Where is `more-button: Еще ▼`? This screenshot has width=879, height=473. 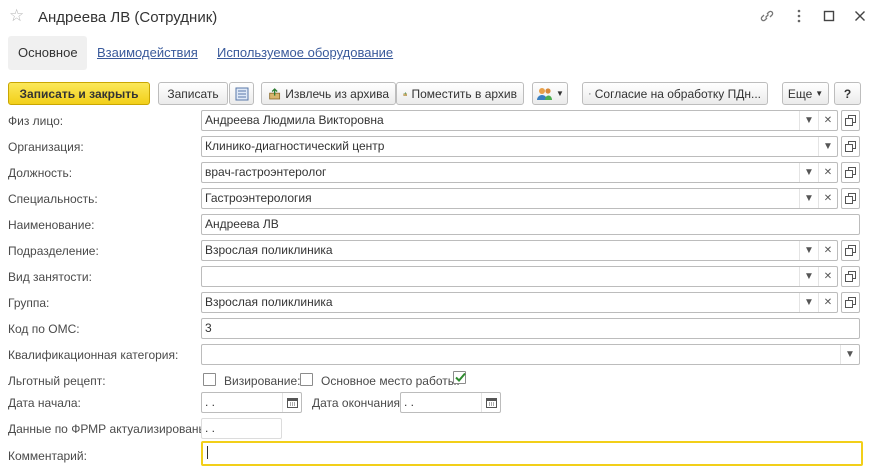 more-button: Еще ▼ is located at coordinates (805, 93).